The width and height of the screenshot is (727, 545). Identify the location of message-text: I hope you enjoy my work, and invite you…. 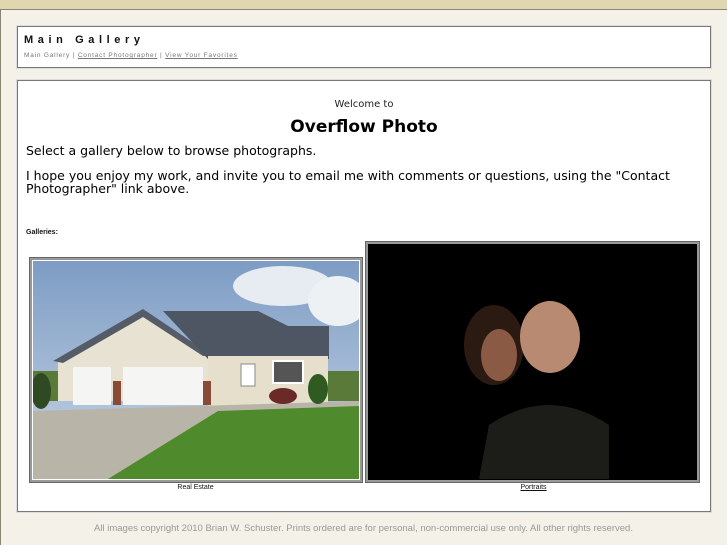
(348, 182).